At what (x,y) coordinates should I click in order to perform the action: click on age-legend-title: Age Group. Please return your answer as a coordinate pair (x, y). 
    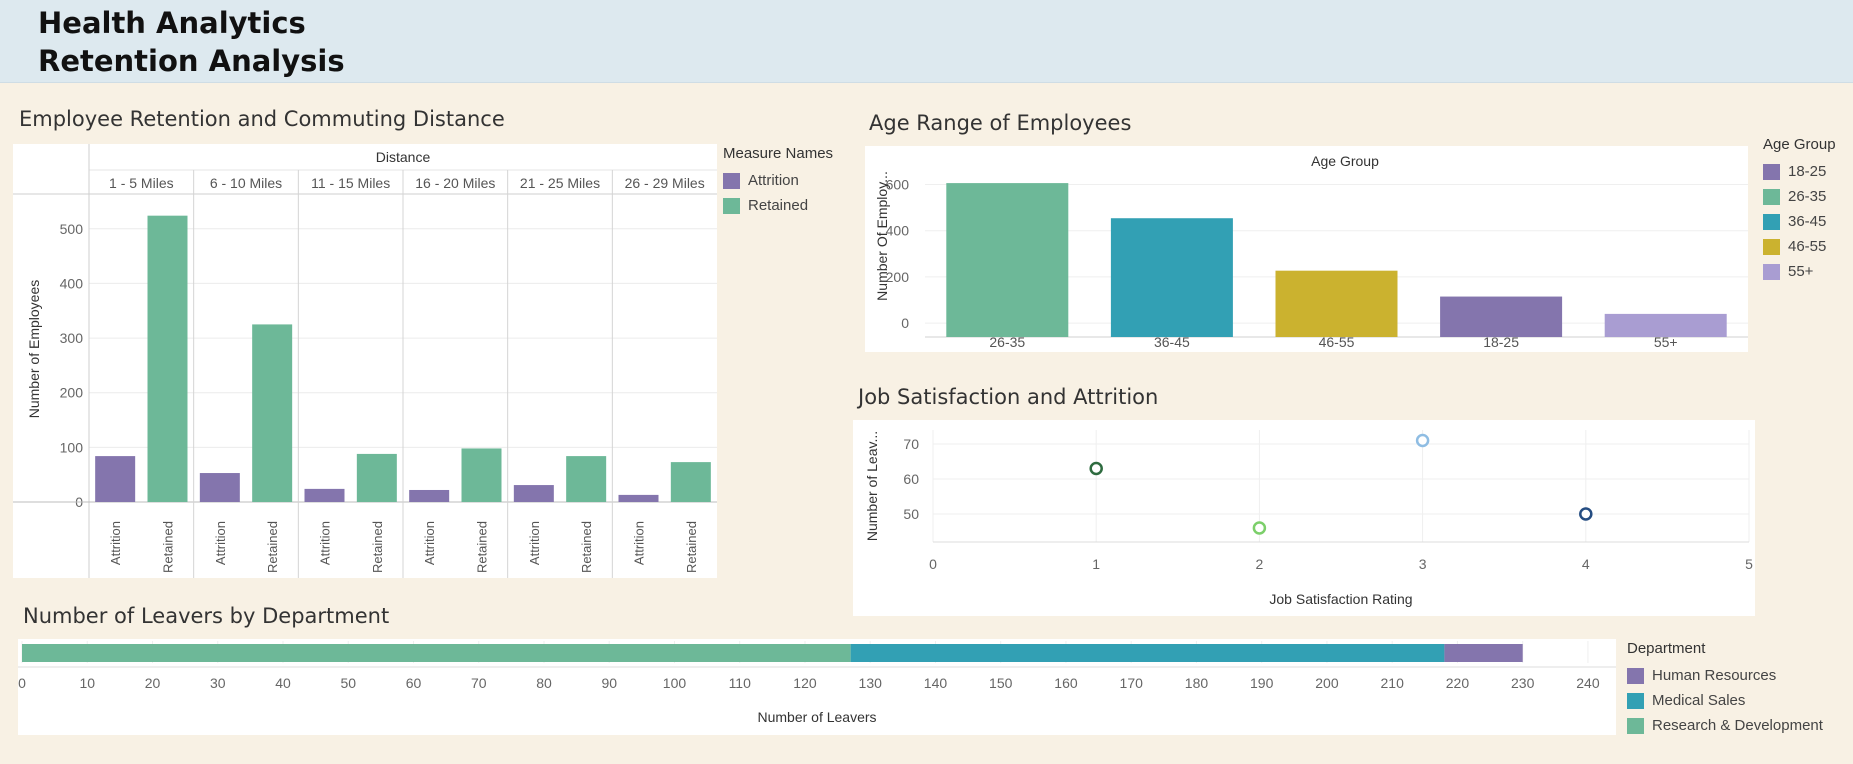
    Looking at the image, I should click on (1799, 144).